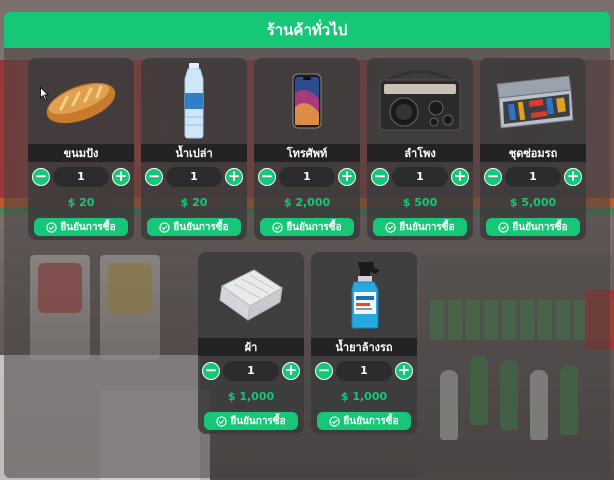  Describe the element at coordinates (251, 347) in the screenshot. I see `product-name: ผ้า` at that location.